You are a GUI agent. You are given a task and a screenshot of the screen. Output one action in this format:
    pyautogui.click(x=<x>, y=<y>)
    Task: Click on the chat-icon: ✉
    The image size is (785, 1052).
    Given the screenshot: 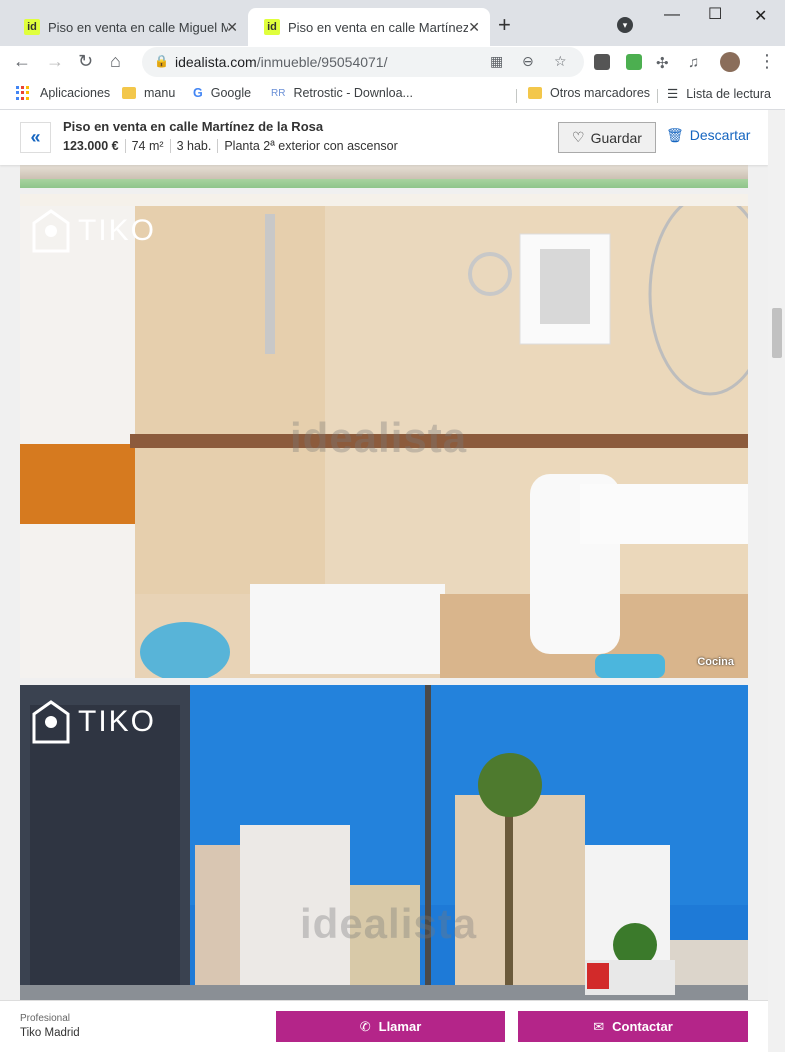 What is the action you would take?
    pyautogui.click(x=599, y=1026)
    